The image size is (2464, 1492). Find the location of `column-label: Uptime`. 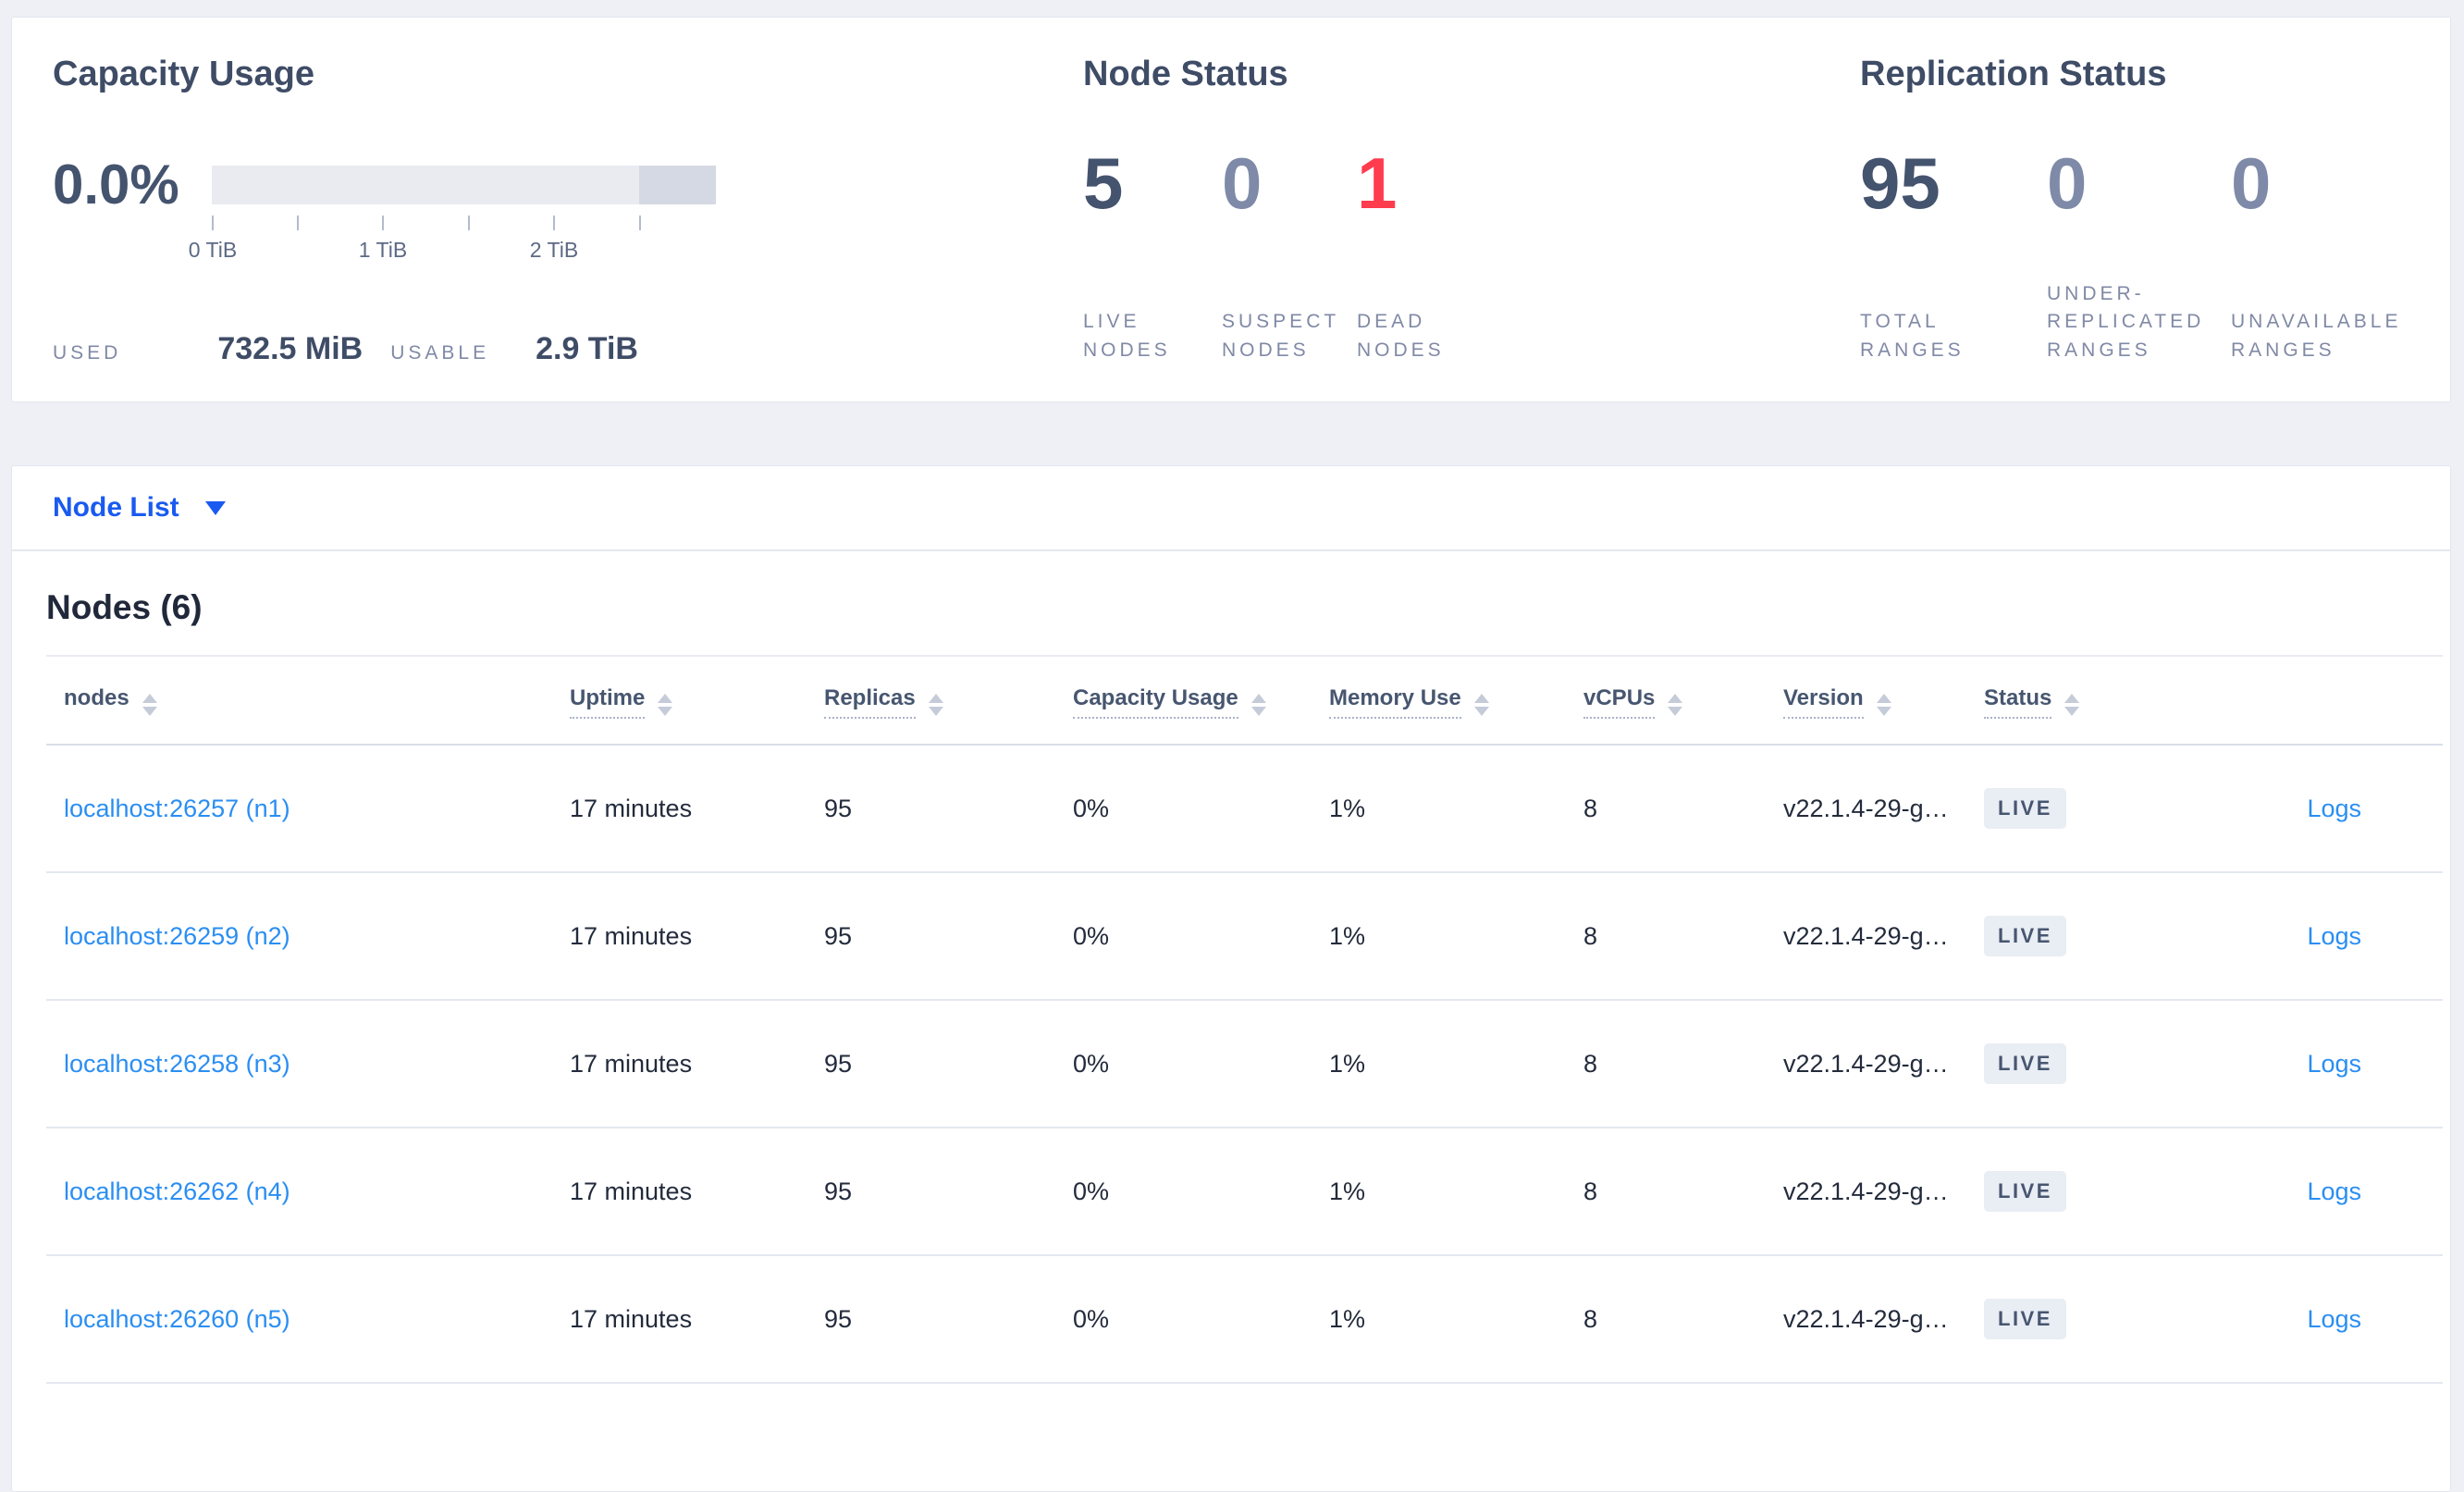

column-label: Uptime is located at coordinates (608, 701).